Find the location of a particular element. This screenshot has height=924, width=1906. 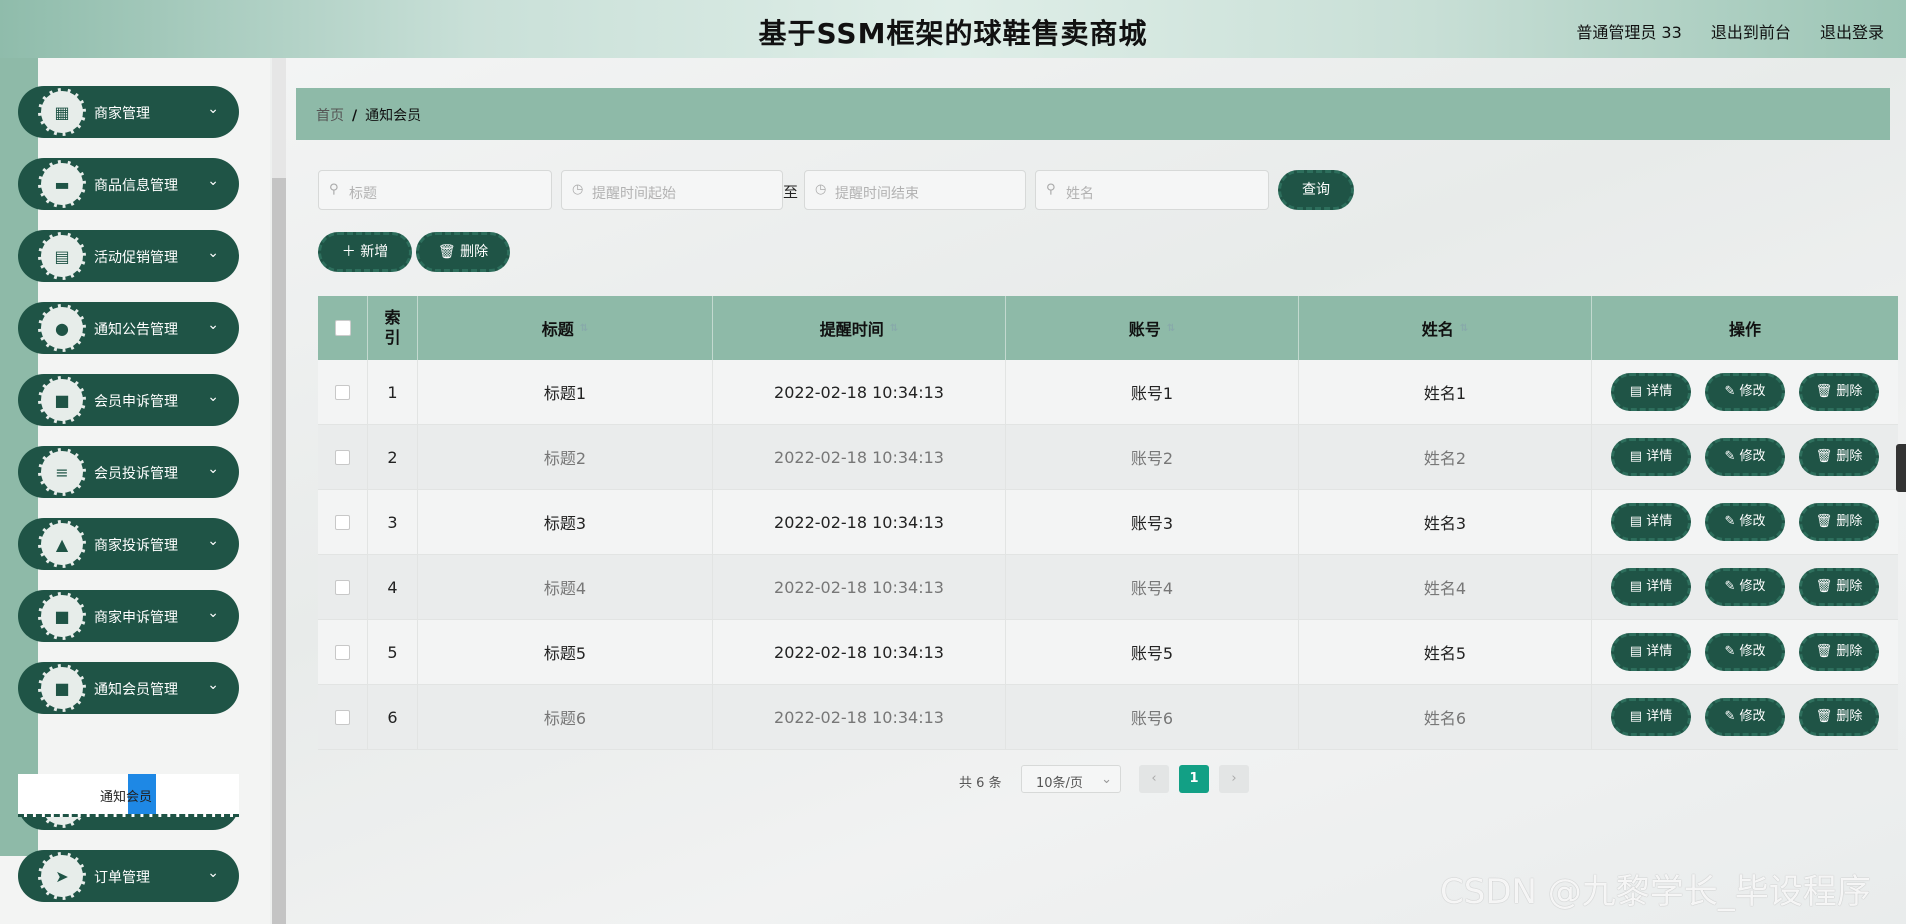

page-size-select: 10条/页 ⌄ is located at coordinates (1071, 779).